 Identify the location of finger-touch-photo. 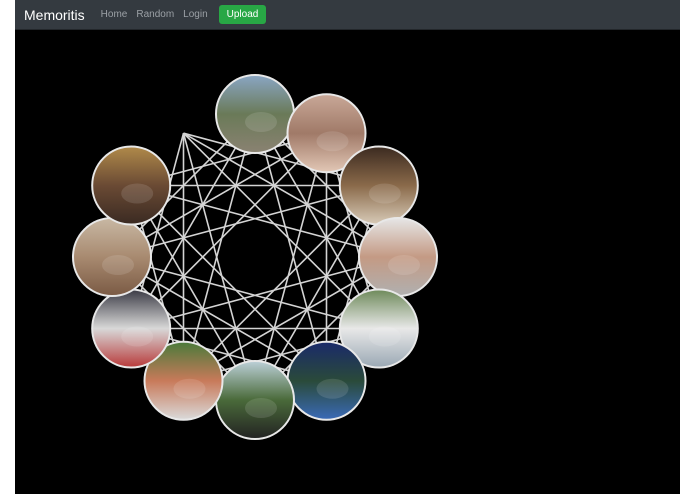
(398, 257).